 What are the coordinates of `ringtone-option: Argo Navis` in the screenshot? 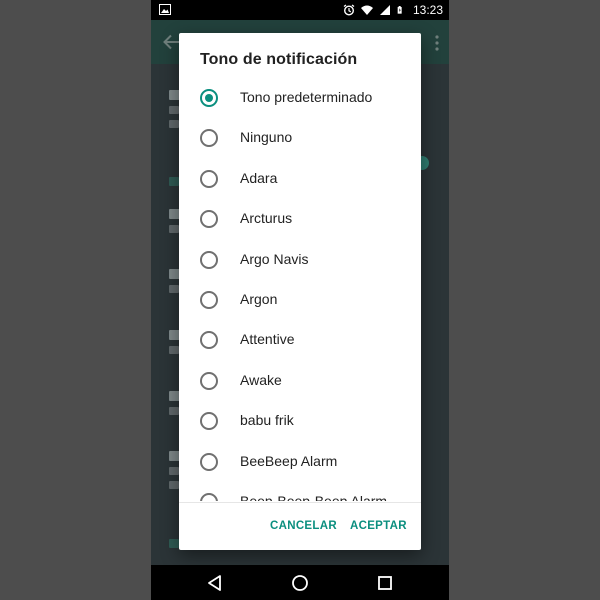 It's located at (300, 260).